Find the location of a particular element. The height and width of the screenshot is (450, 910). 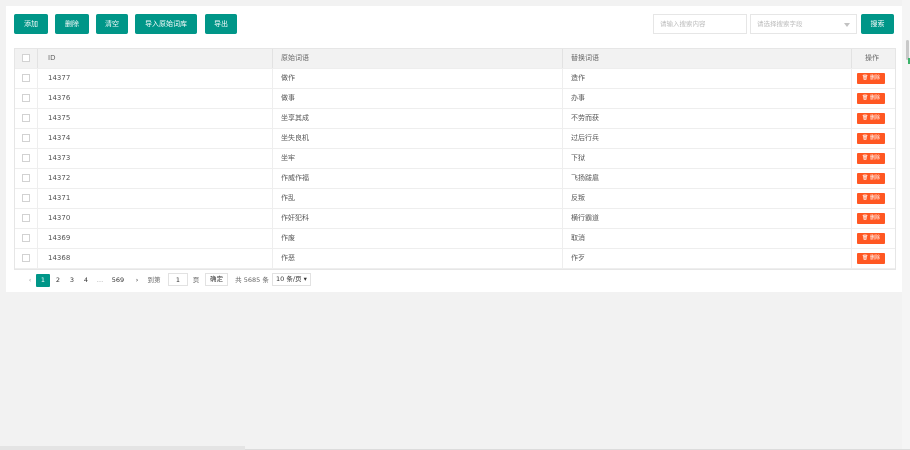

next-page-button: › is located at coordinates (137, 280).